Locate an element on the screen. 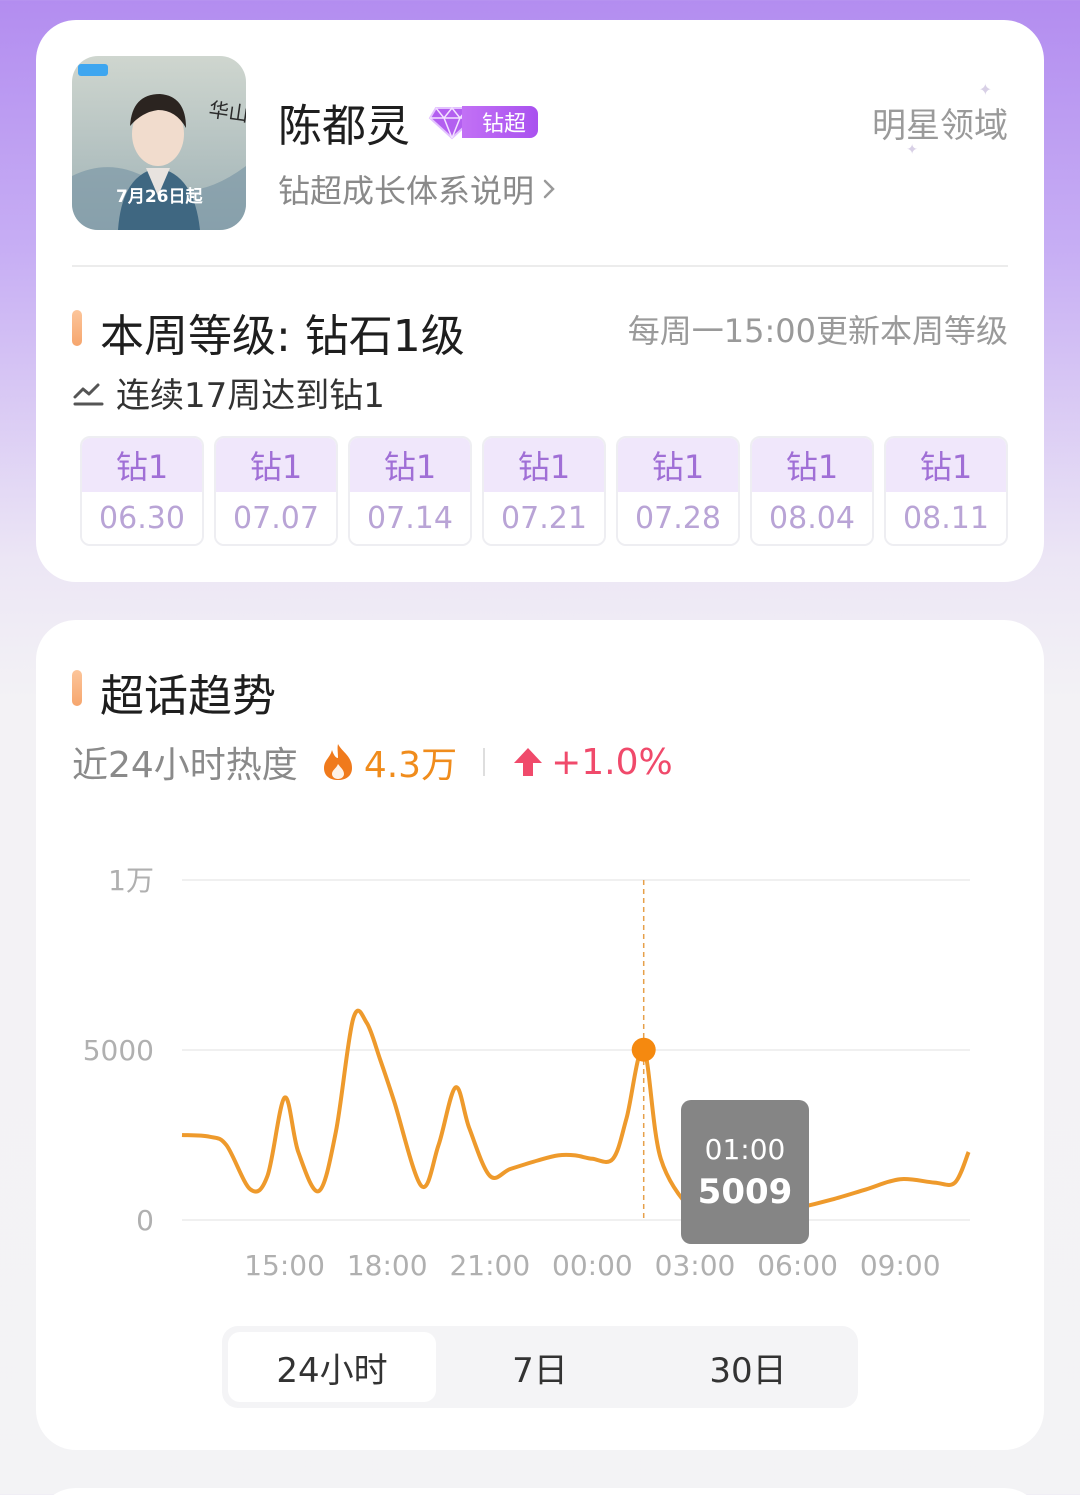  week-item: 钻1 06.30 is located at coordinates (142, 491).